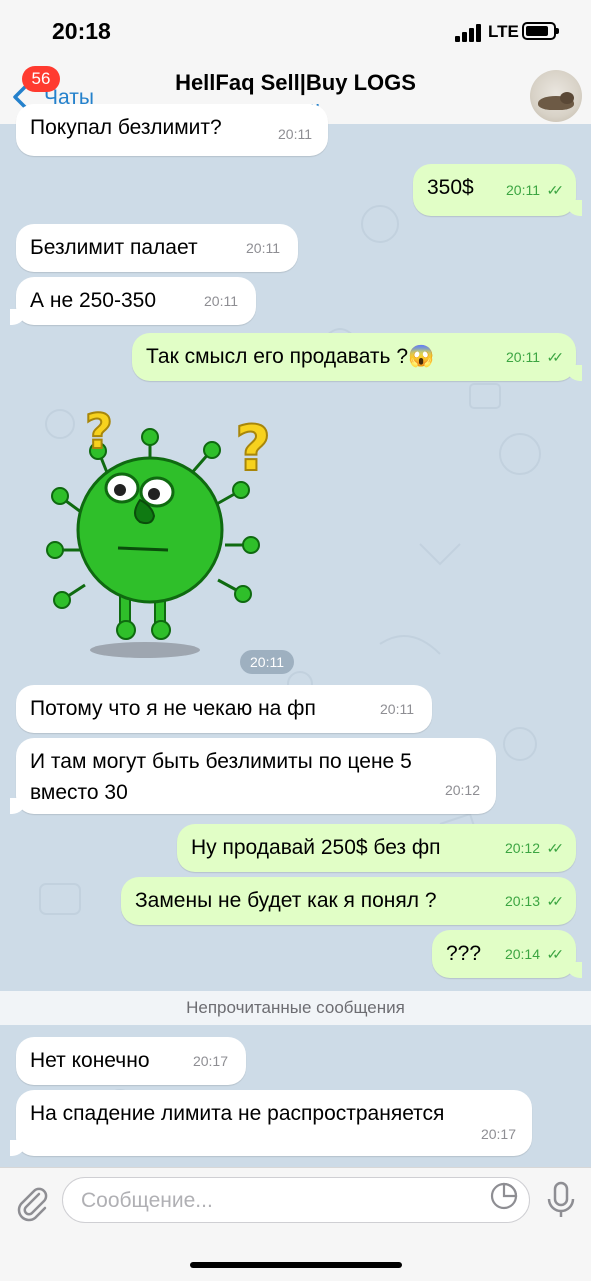  I want to click on message-outgoing: Замены не будет как я понял ? 20:13 ✓✓, so click(348, 901).